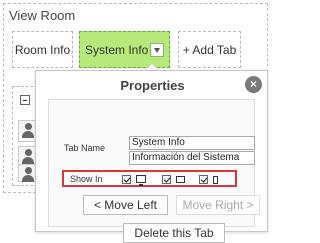 This screenshot has width=320, height=243. What do you see at coordinates (203, 179) in the screenshot?
I see `phone-checkbox` at bounding box center [203, 179].